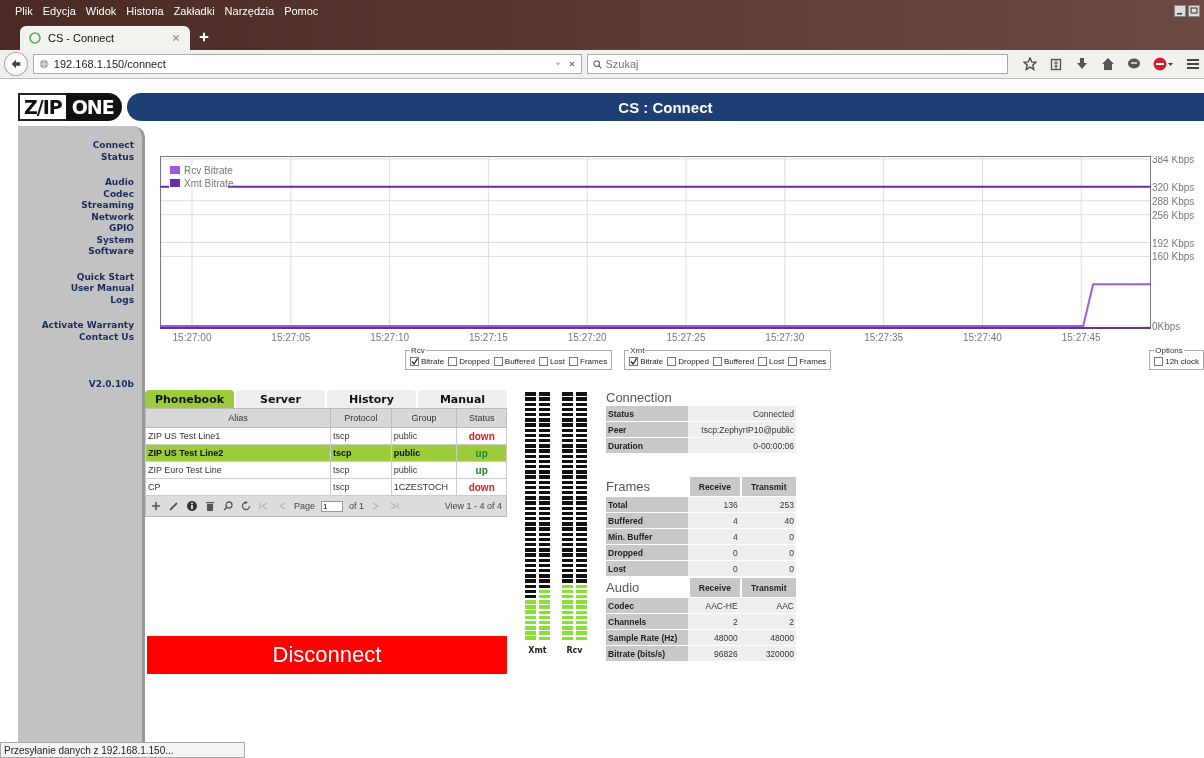 The height and width of the screenshot is (758, 1204). What do you see at coordinates (424, 418) in the screenshot?
I see `column-header: Group` at bounding box center [424, 418].